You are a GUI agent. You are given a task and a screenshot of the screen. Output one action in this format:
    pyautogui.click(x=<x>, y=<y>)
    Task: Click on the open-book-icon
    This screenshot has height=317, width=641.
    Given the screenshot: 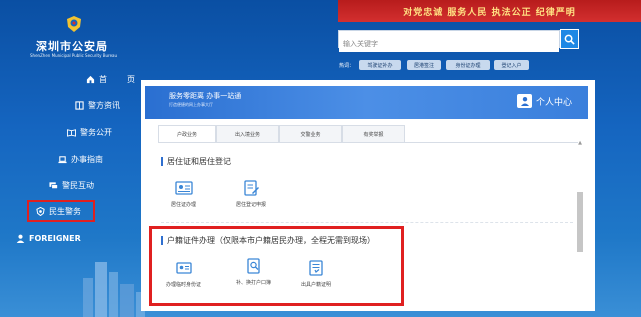 What is the action you would take?
    pyautogui.click(x=71, y=133)
    